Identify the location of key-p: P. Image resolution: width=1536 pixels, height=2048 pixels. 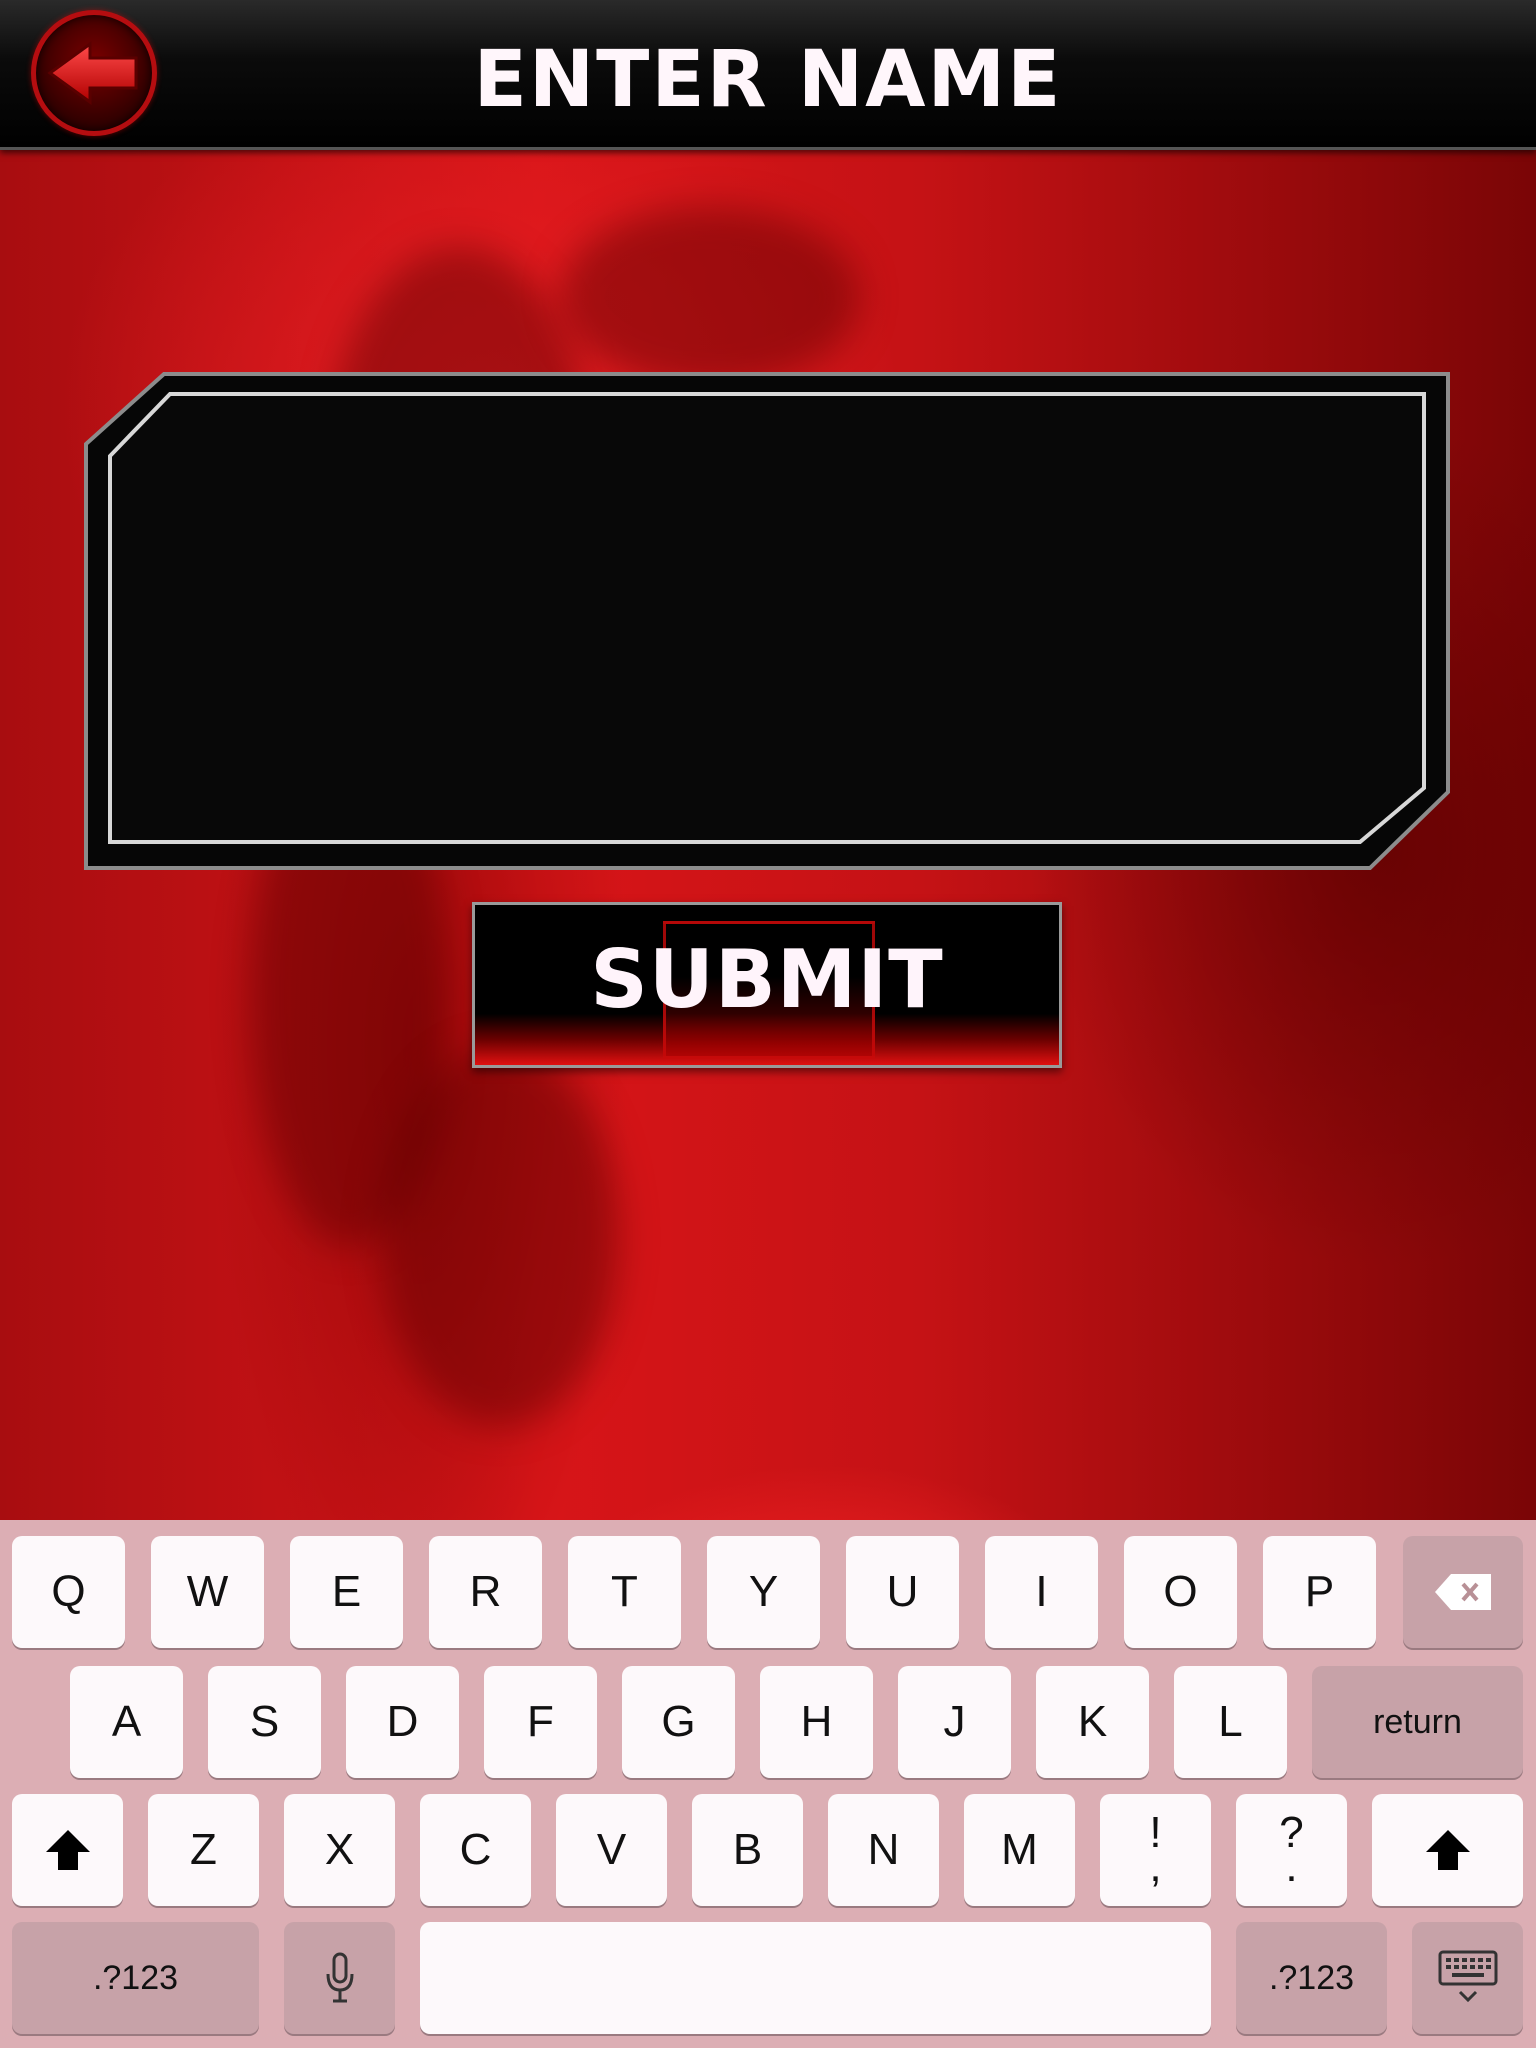
(1319, 1592).